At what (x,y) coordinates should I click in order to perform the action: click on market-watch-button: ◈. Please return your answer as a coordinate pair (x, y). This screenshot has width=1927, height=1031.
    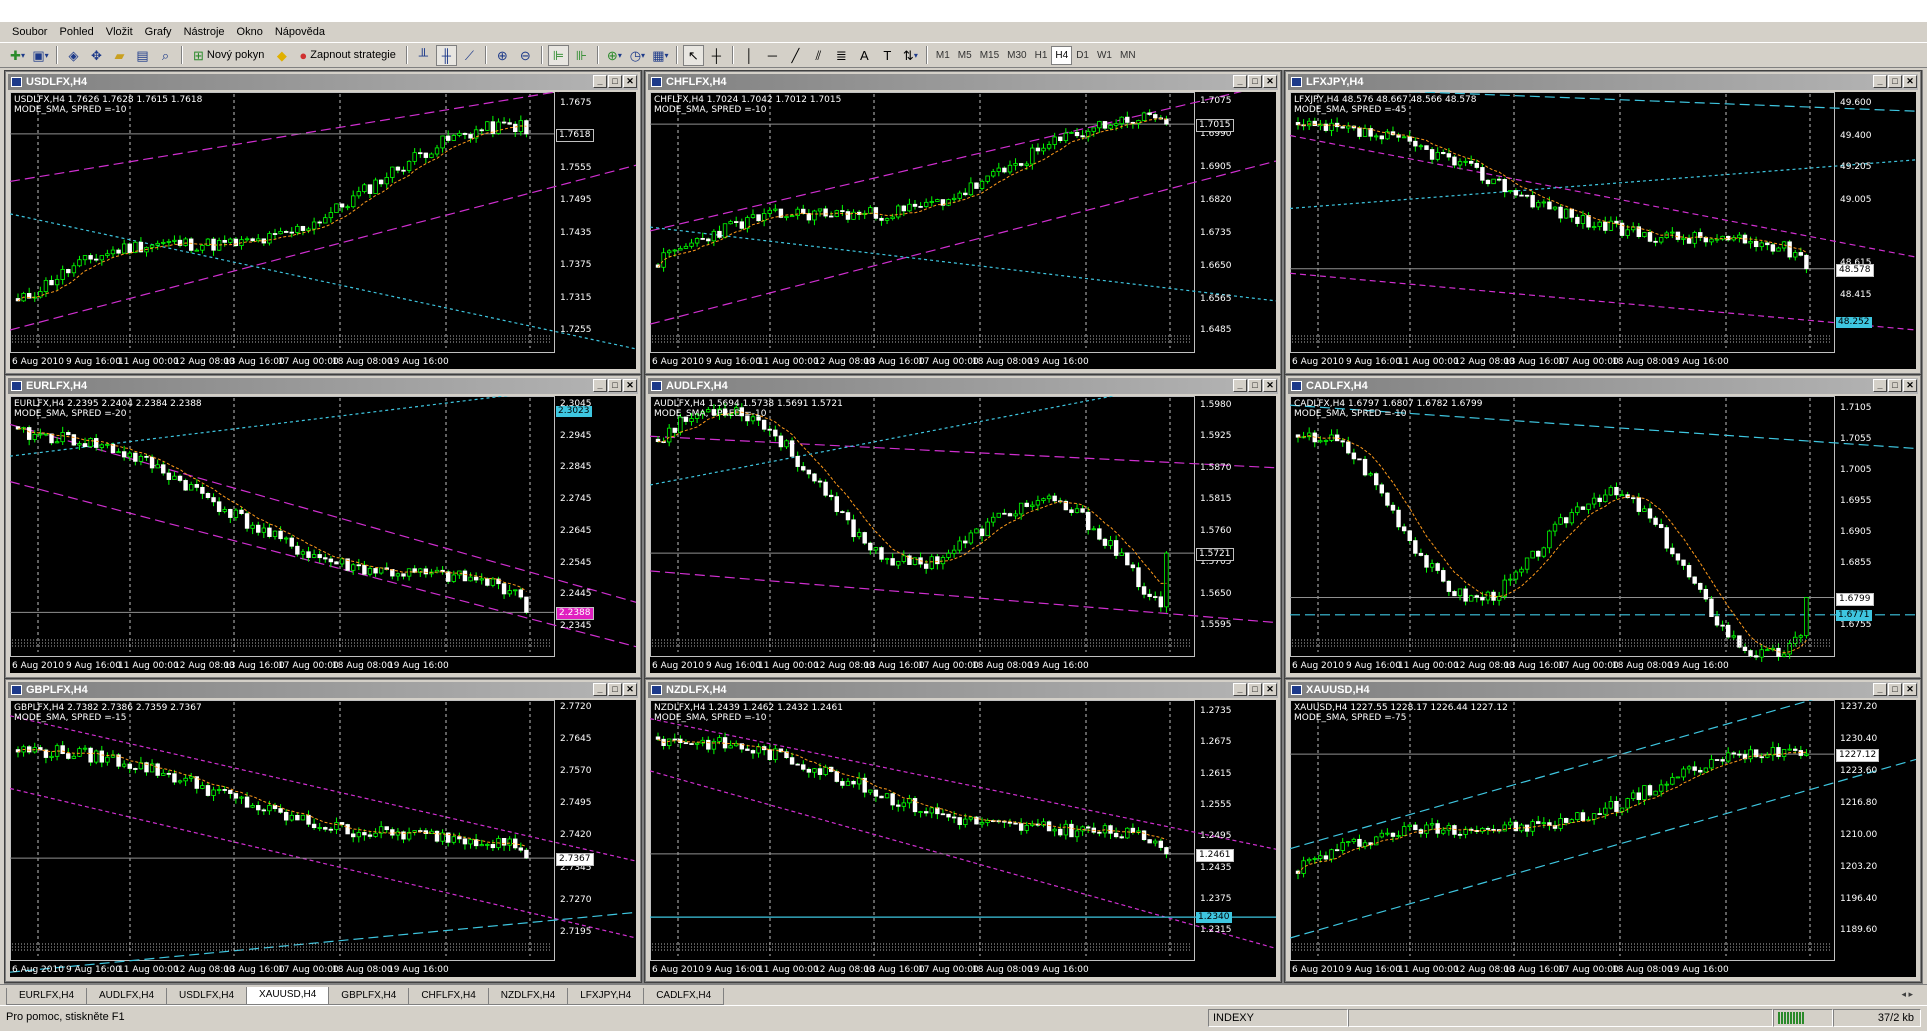
    Looking at the image, I should click on (73, 55).